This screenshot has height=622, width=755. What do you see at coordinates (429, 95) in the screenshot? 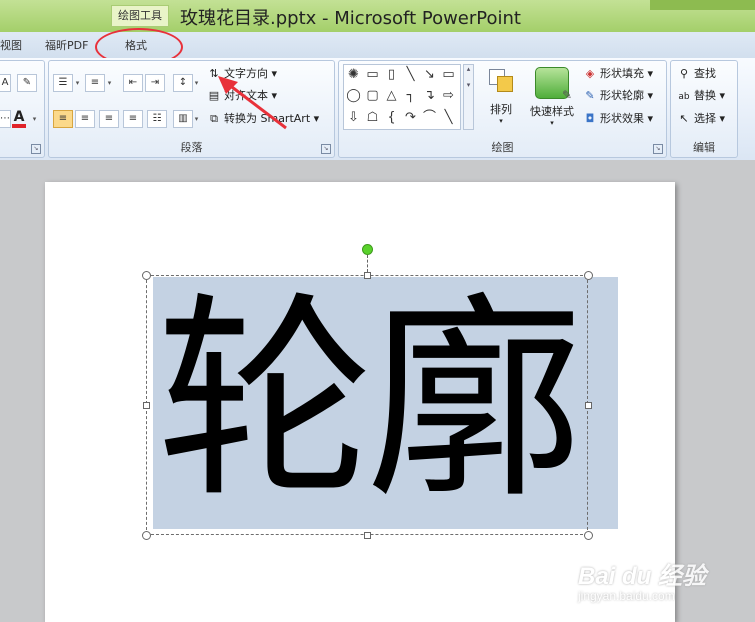
I see `elbow-arrow-shape-icon: ↴` at bounding box center [429, 95].